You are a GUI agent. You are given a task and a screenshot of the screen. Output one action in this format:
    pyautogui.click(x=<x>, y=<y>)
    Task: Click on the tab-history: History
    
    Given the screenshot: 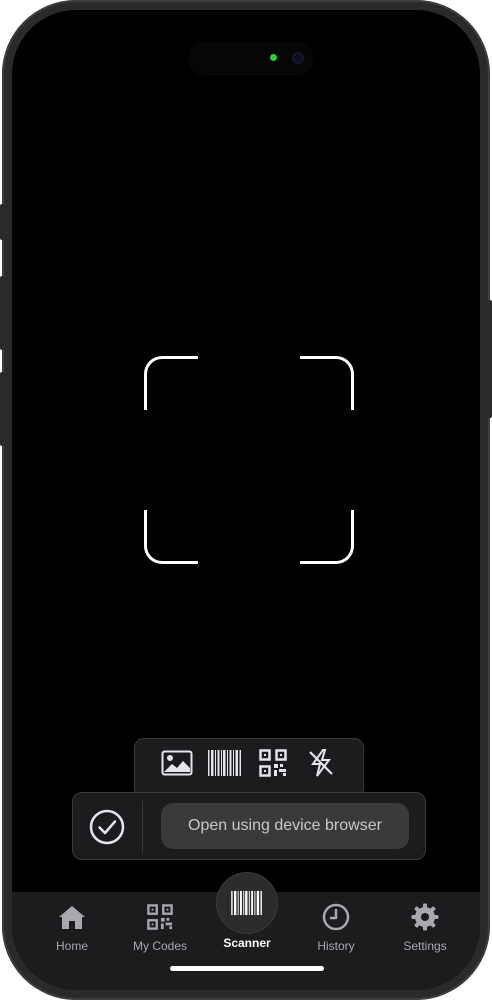 What is the action you would take?
    pyautogui.click(x=336, y=929)
    